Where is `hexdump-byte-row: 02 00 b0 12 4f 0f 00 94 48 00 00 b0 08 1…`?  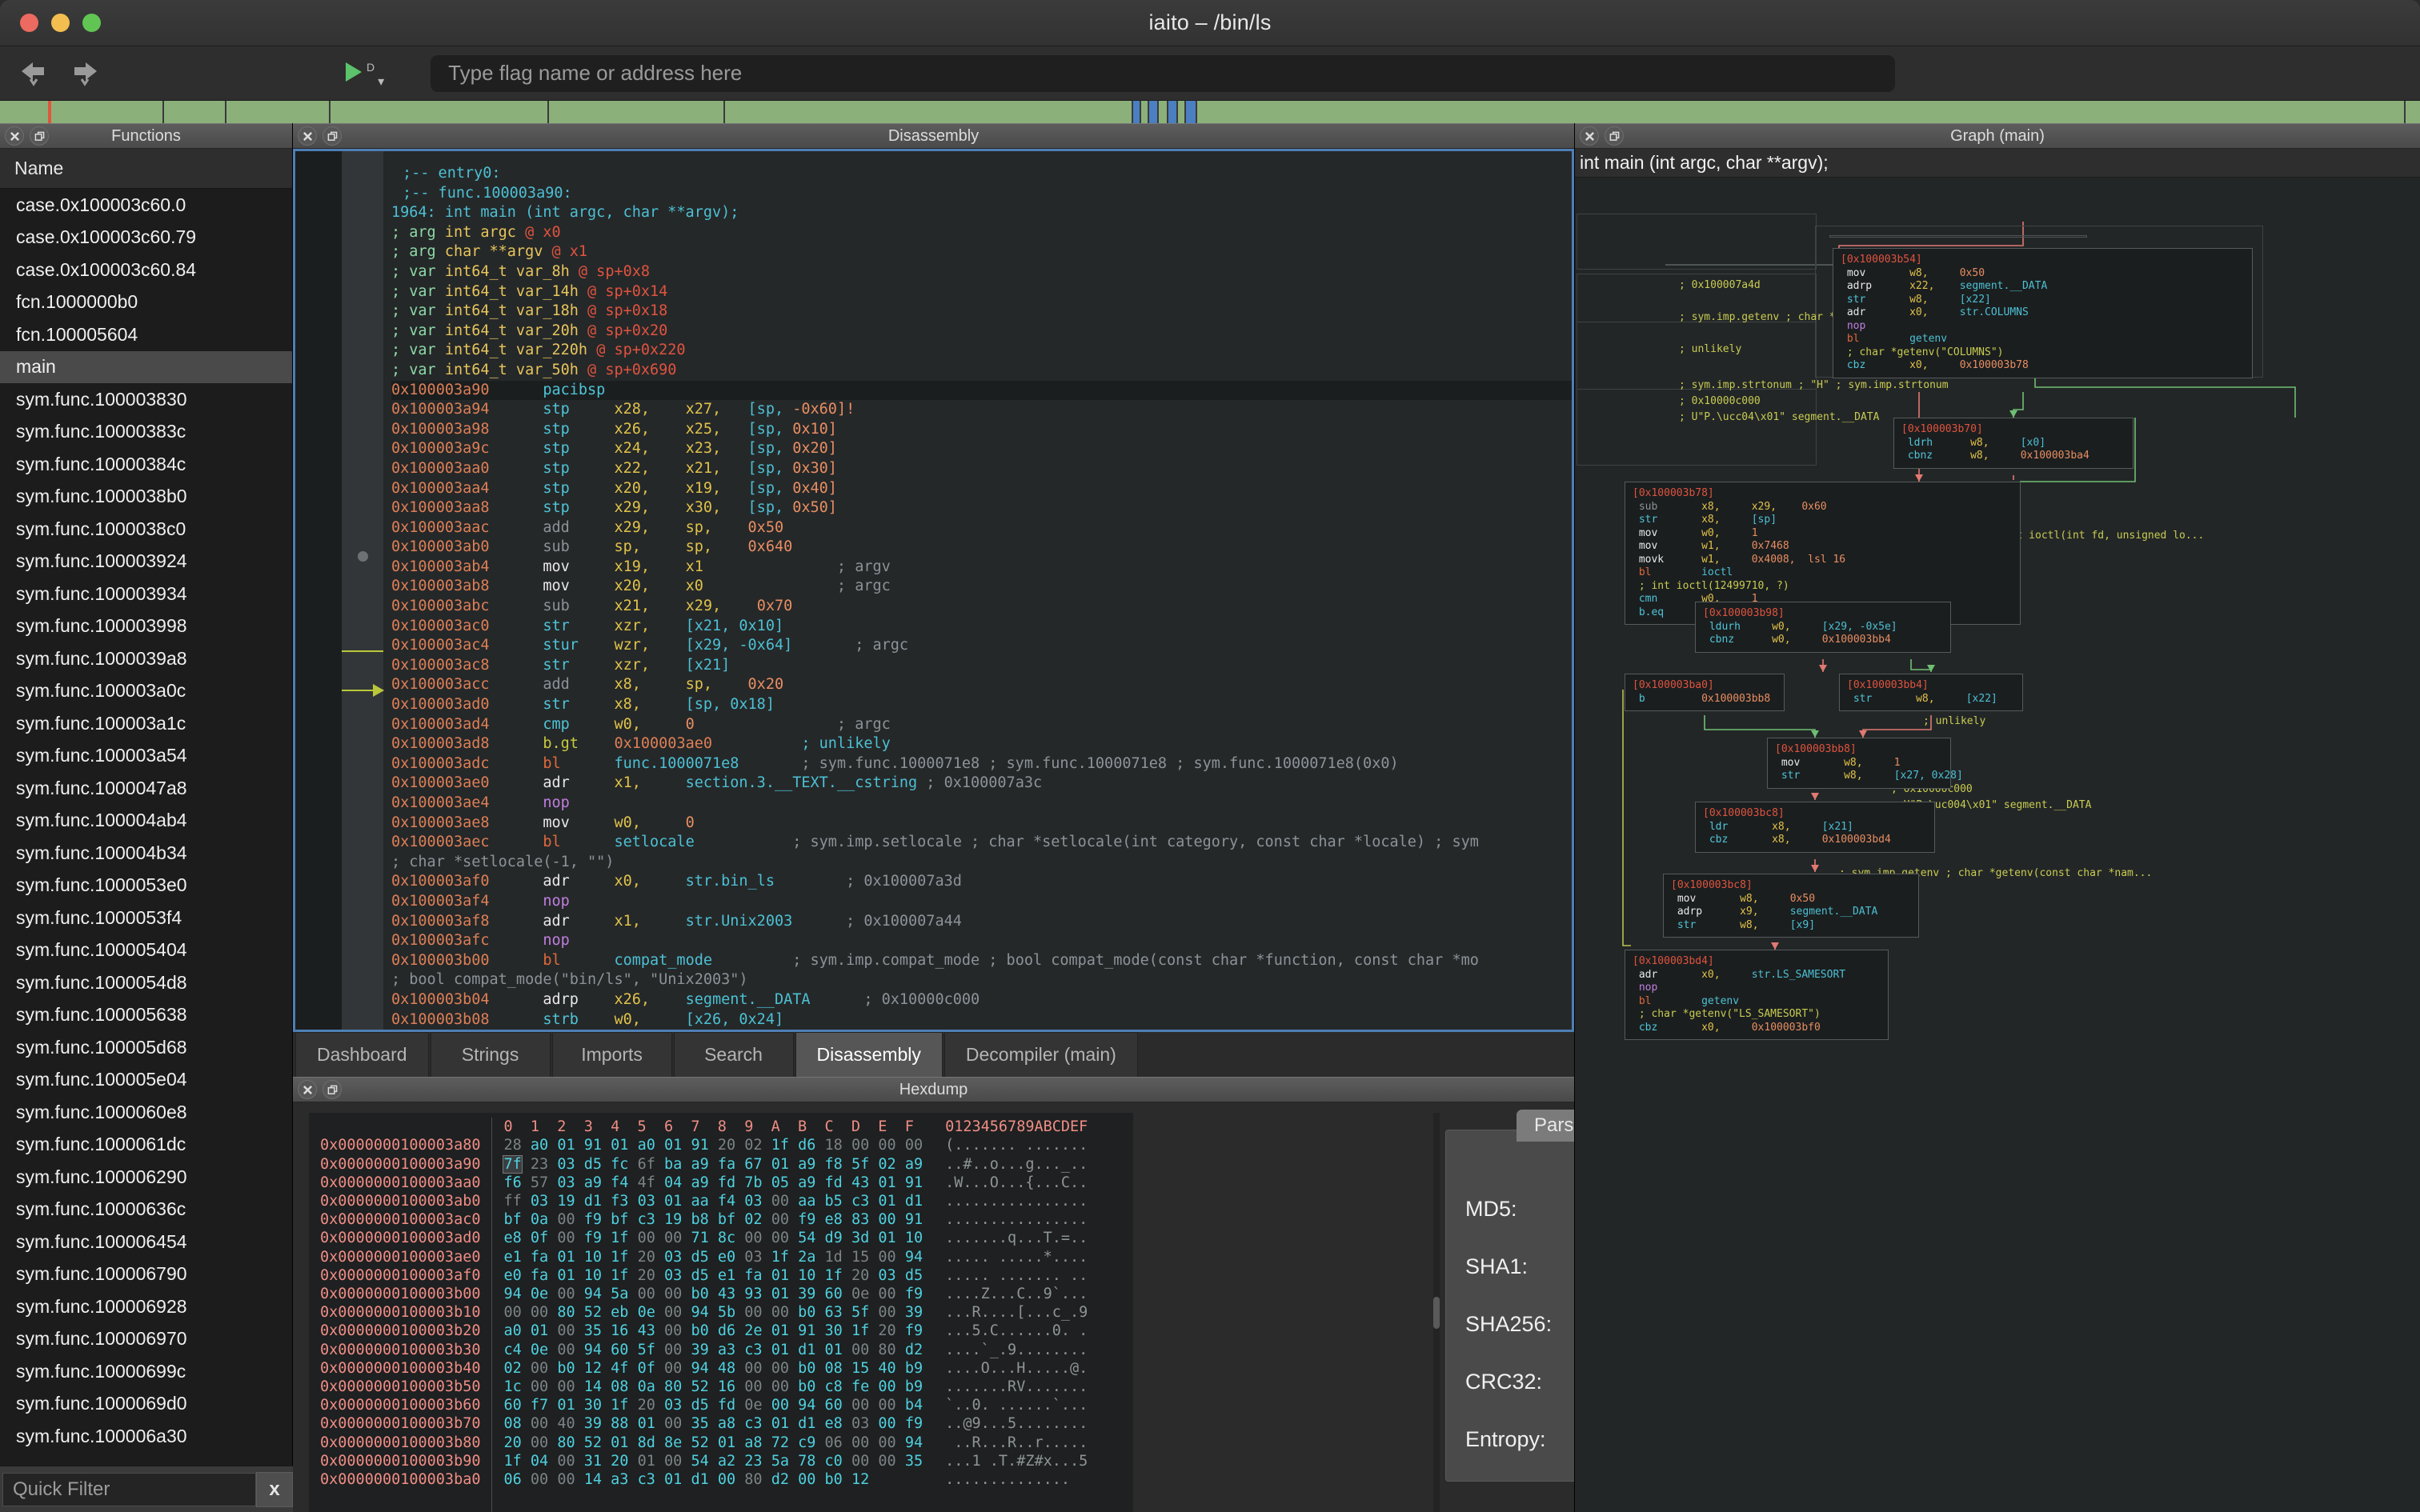
hexdump-byte-row: 02 00 b0 12 4f 0f 00 94 48 00 00 b0 08 1… is located at coordinates (713, 1368).